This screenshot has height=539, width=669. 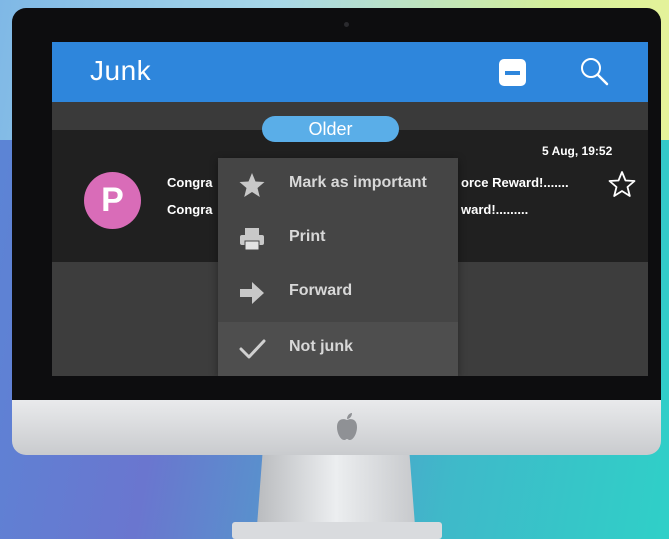 What do you see at coordinates (190, 182) in the screenshot?
I see `mail-subject-line-1-start: Congra` at bounding box center [190, 182].